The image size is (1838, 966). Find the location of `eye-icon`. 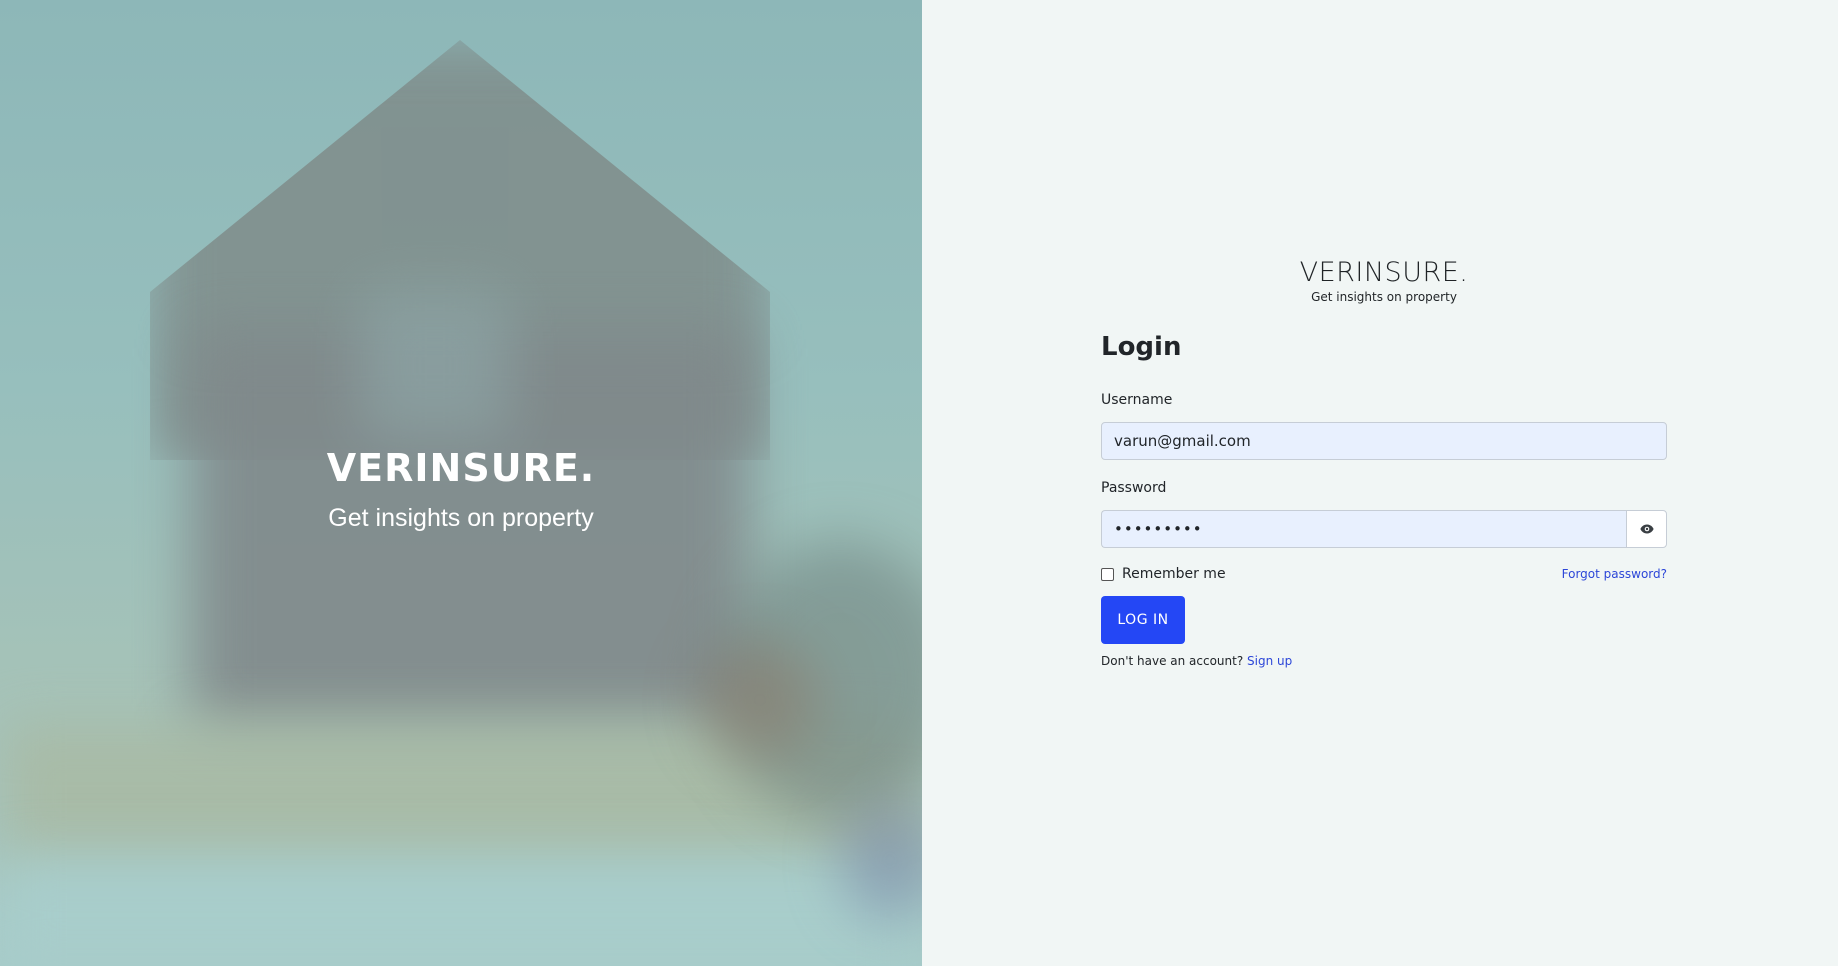

eye-icon is located at coordinates (1646, 529).